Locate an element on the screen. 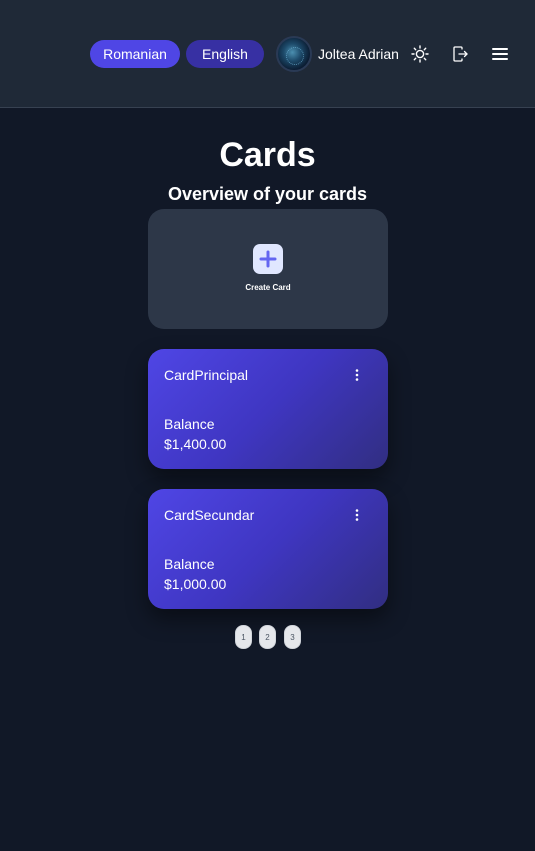 Image resolution: width=535 pixels, height=851 pixels. avatar is located at coordinates (294, 54).